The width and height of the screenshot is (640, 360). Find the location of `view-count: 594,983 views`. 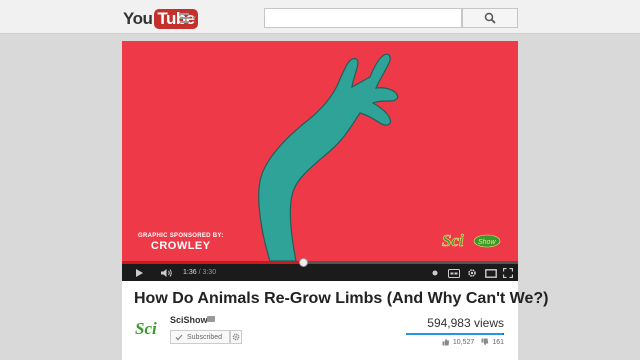

view-count: 594,983 views is located at coordinates (465, 323).